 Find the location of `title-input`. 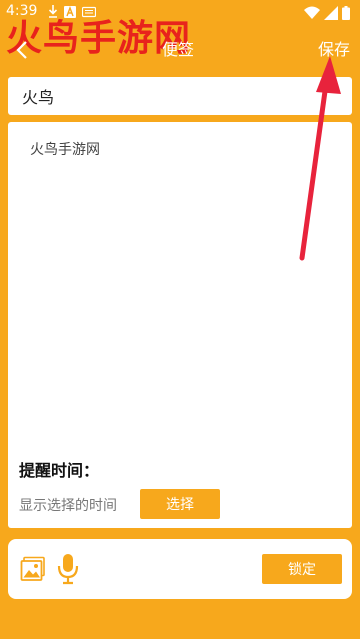

title-input is located at coordinates (180, 96).